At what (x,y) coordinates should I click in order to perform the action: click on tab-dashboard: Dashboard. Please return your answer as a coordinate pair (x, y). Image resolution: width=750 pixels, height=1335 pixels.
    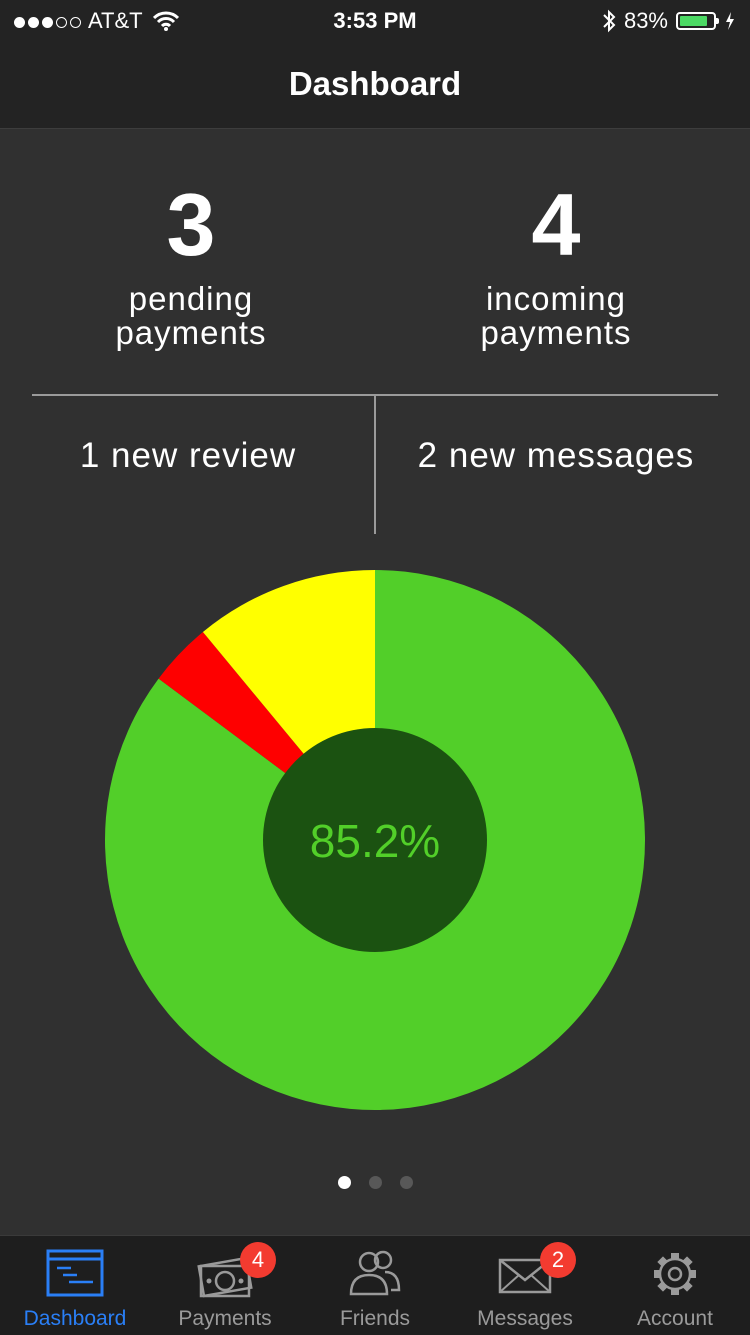
    Looking at the image, I should click on (75, 1285).